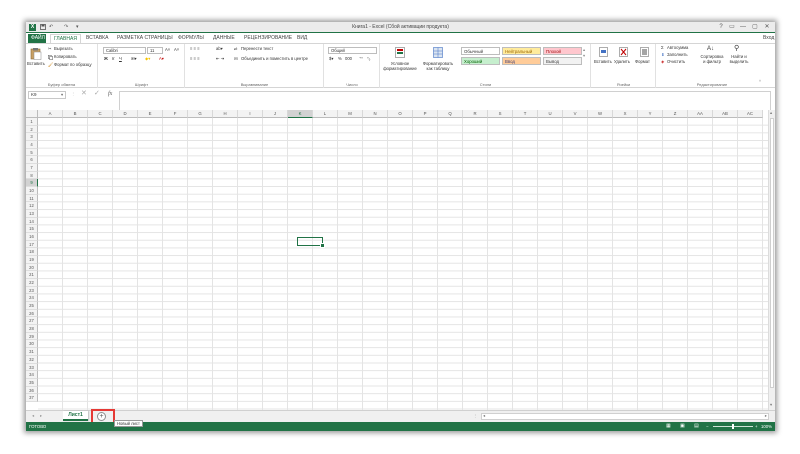 The height and width of the screenshot is (454, 800). I want to click on style-good: Хороший, so click(480, 61).